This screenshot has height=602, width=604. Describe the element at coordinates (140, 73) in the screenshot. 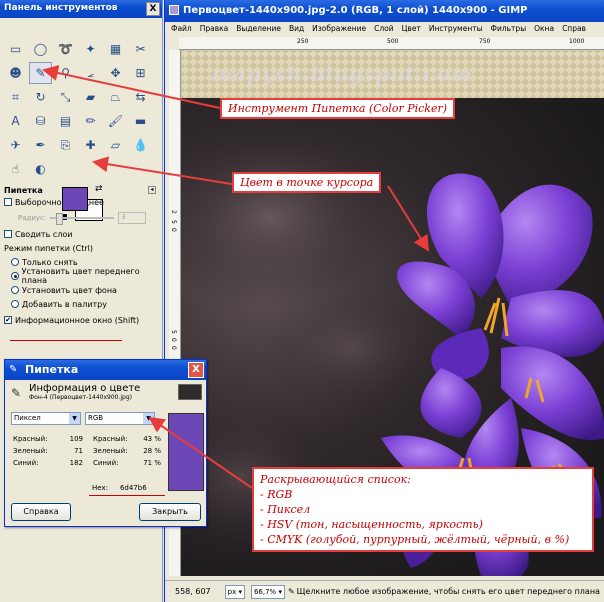

I see `align-icon: ⊞` at that location.